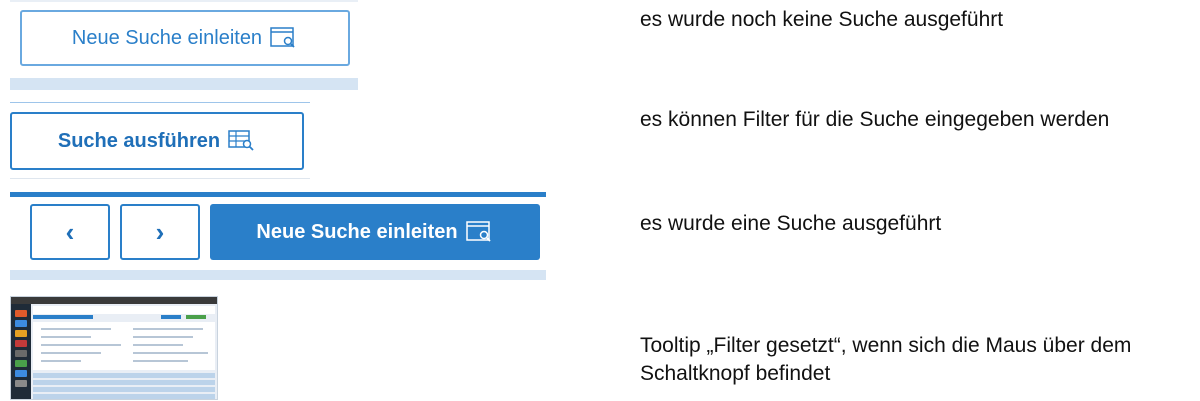 Image resolution: width=1200 pixels, height=401 pixels. I want to click on description-1: es wurde noch keine Suche ausgeführt, so click(822, 19).